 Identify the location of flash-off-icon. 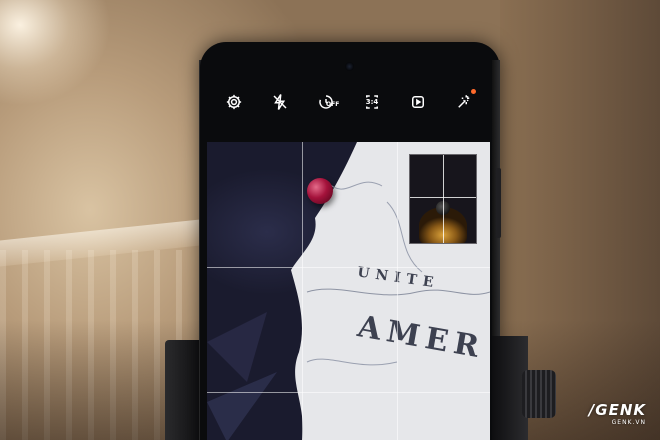
(280, 102).